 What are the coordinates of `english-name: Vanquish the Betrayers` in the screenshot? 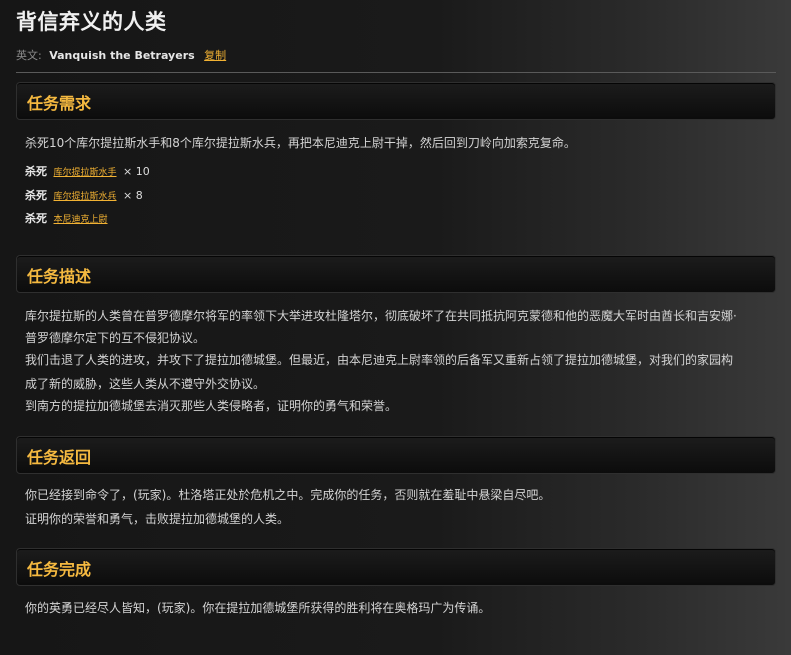 It's located at (122, 55).